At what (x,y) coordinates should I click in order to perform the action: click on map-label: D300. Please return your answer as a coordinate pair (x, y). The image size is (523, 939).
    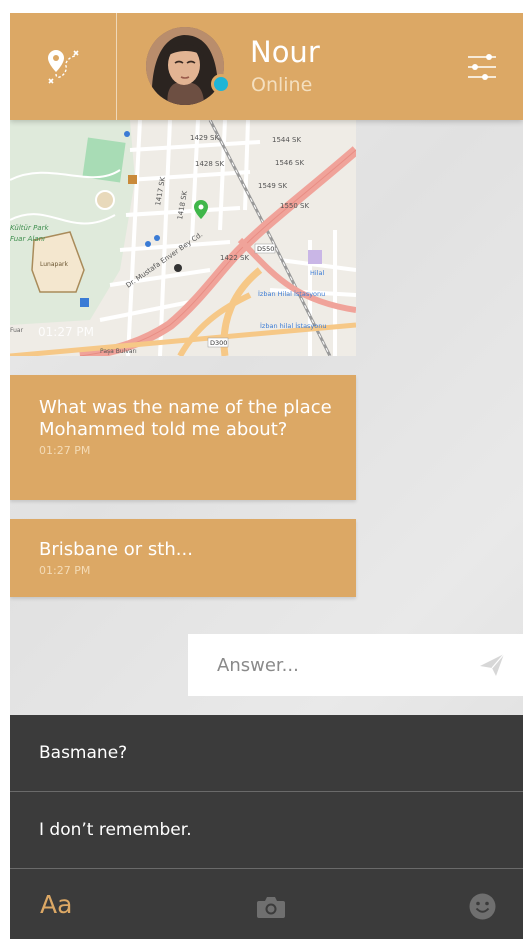
    Looking at the image, I should click on (218, 343).